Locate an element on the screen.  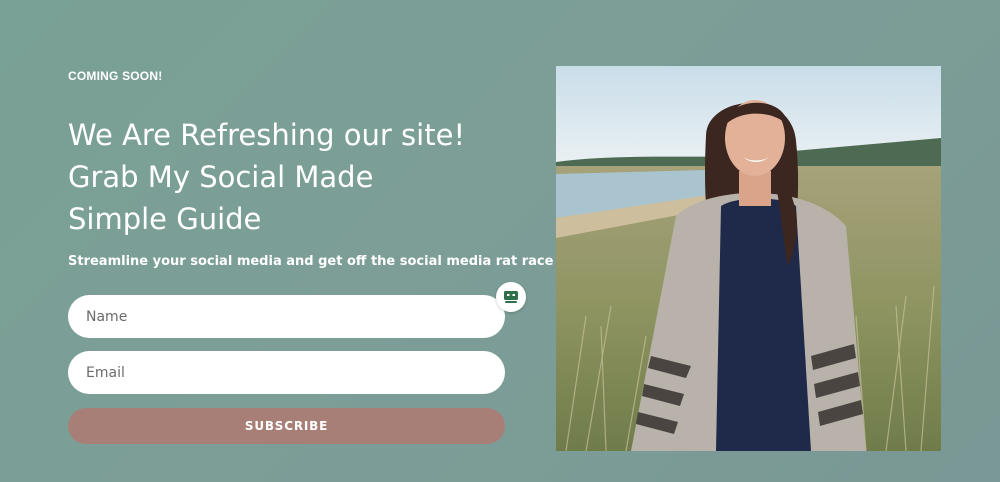
eyebrow-label: COMING SOON! is located at coordinates (115, 76).